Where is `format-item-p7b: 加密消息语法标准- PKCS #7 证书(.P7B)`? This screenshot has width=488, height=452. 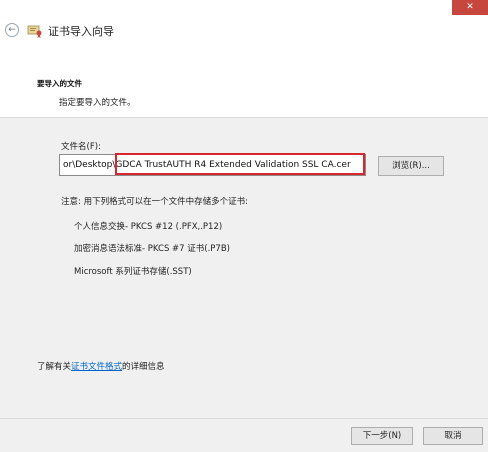
format-item-p7b: 加密消息语法标准- PKCS #7 证书(.P7B) is located at coordinates (152, 249).